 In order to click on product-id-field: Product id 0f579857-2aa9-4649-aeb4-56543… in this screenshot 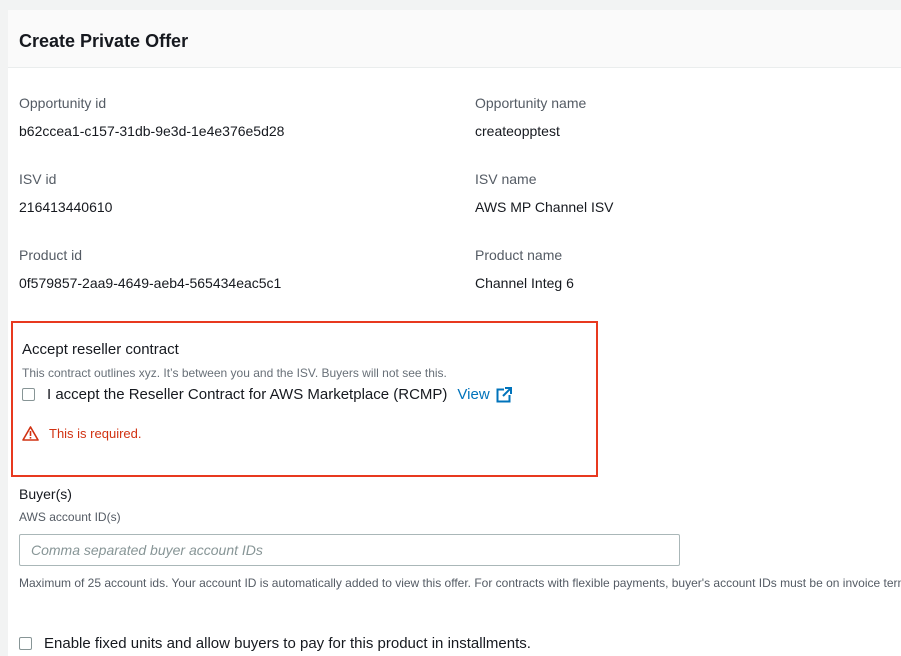, I will do `click(150, 269)`.